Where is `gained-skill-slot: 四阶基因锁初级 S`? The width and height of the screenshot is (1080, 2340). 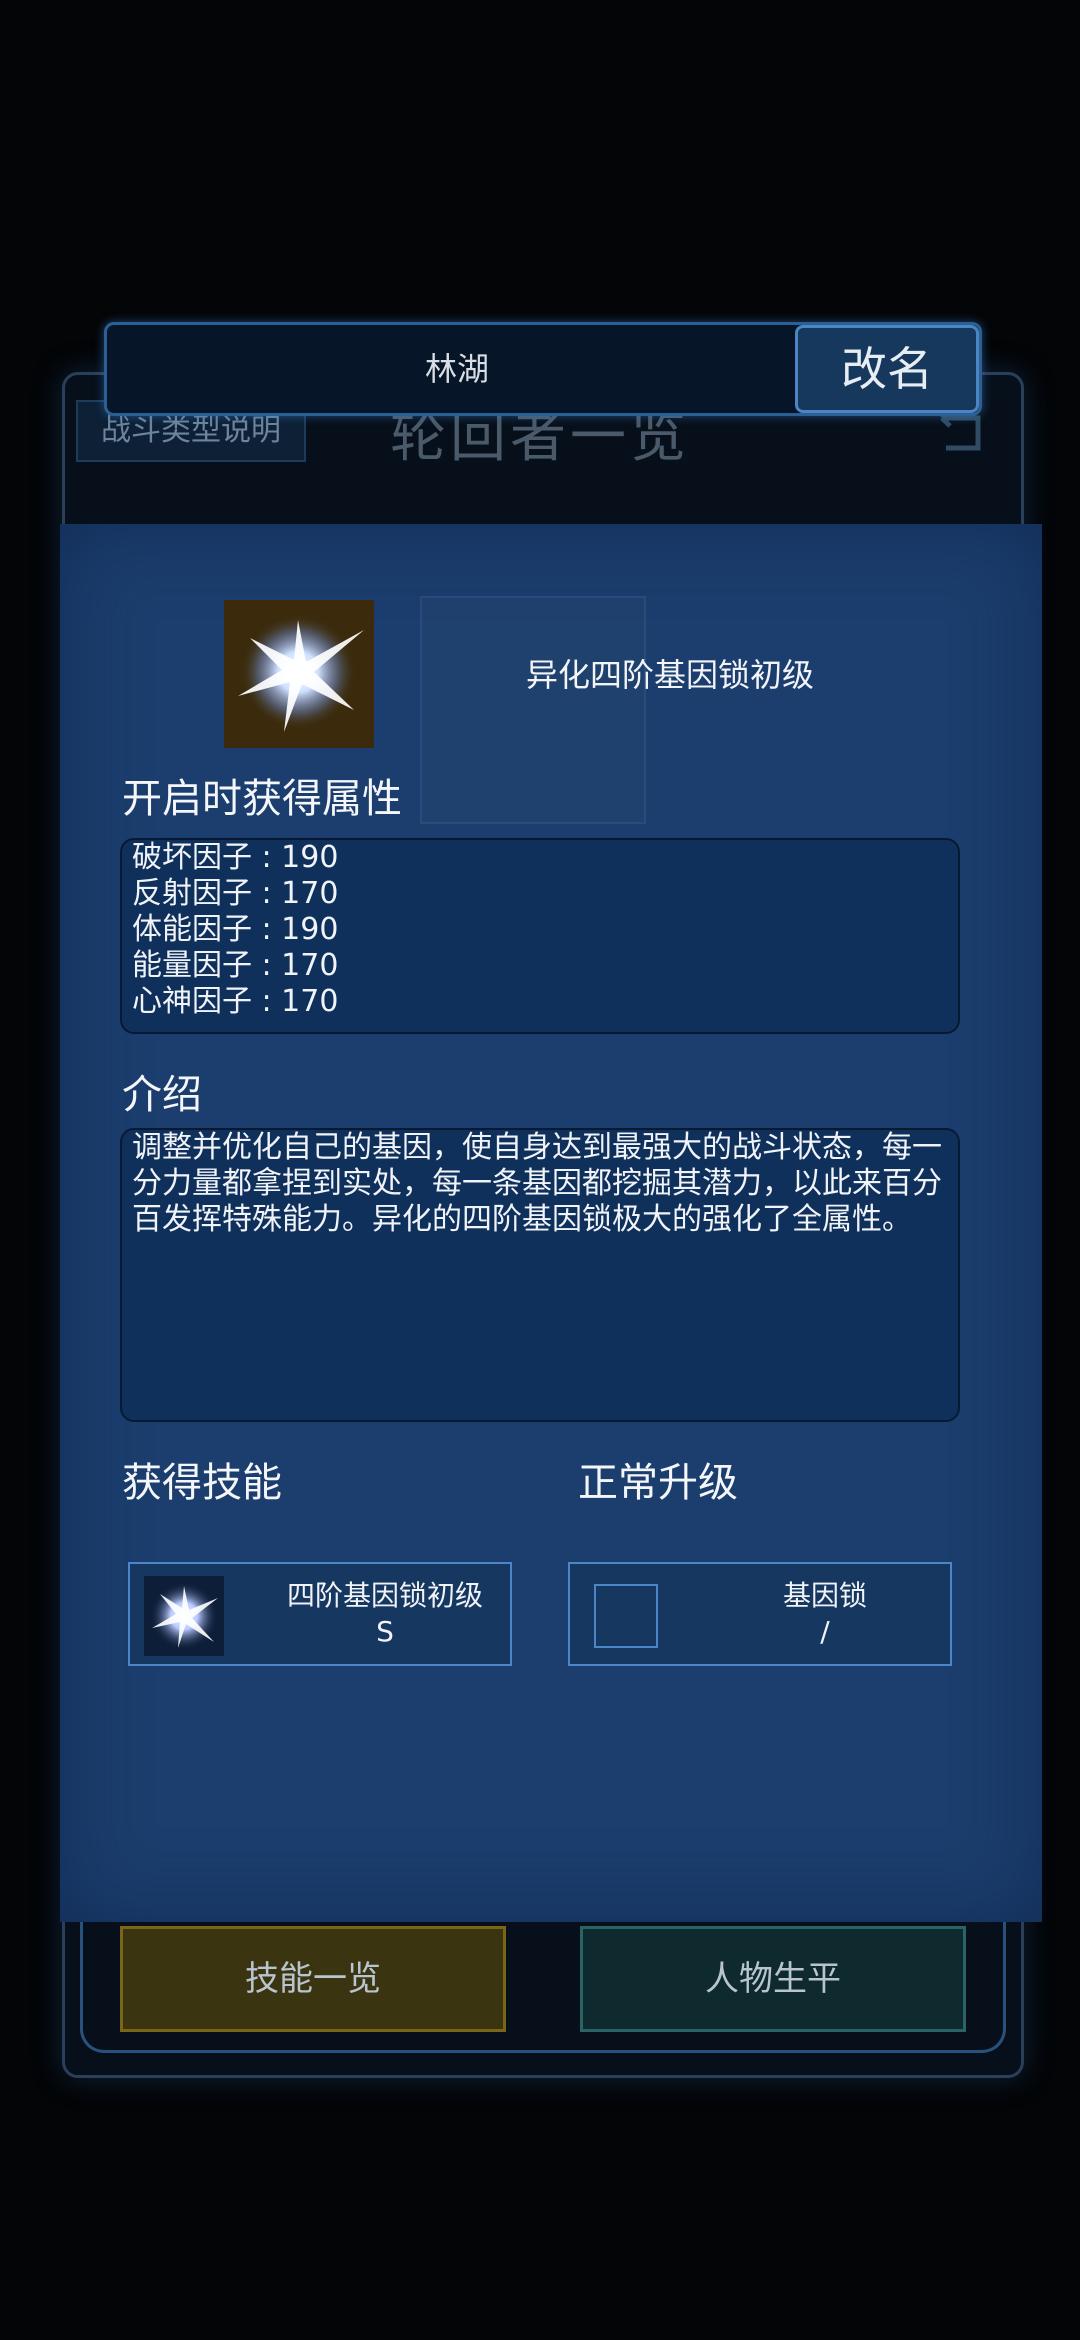 gained-skill-slot: 四阶基因锁初级 S is located at coordinates (320, 1614).